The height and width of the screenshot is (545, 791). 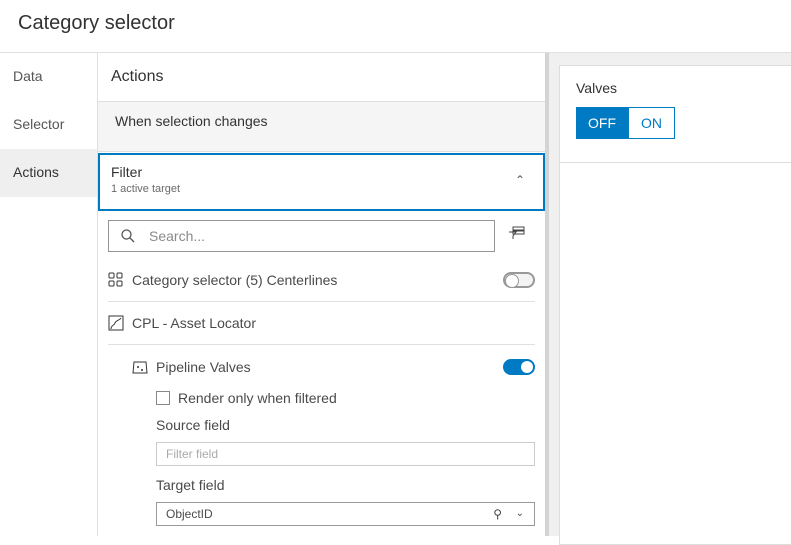 I want to click on panel-title: Actions, so click(x=321, y=77).